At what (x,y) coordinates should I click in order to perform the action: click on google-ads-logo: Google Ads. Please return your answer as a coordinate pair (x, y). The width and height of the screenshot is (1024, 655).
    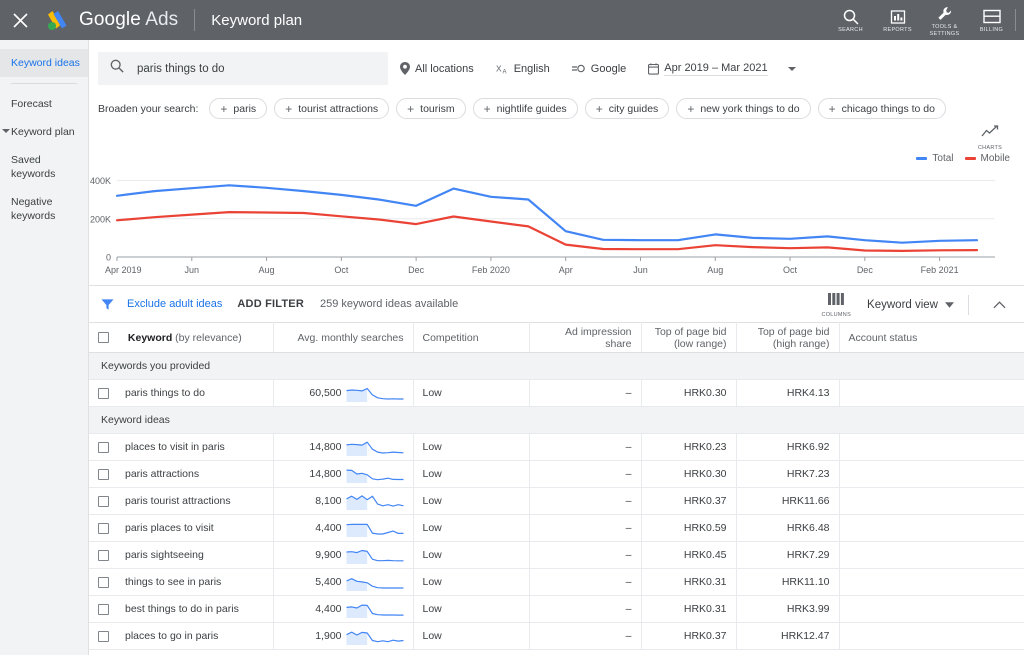
    Looking at the image, I should click on (111, 20).